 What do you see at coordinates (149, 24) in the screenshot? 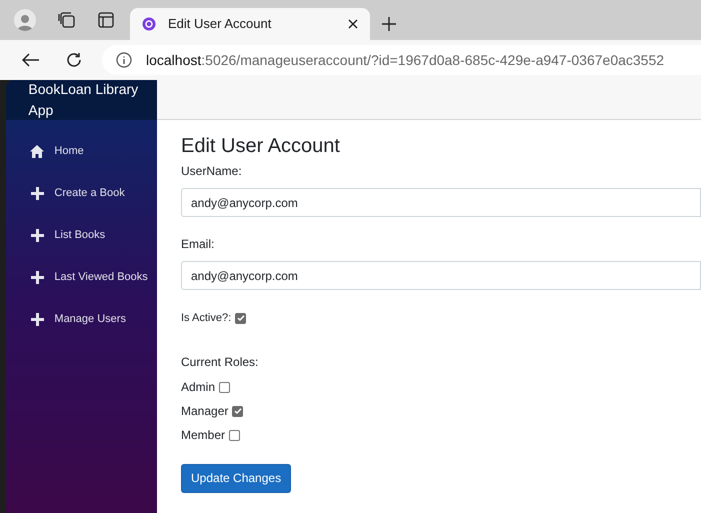
I see `swirl-logo-icon` at bounding box center [149, 24].